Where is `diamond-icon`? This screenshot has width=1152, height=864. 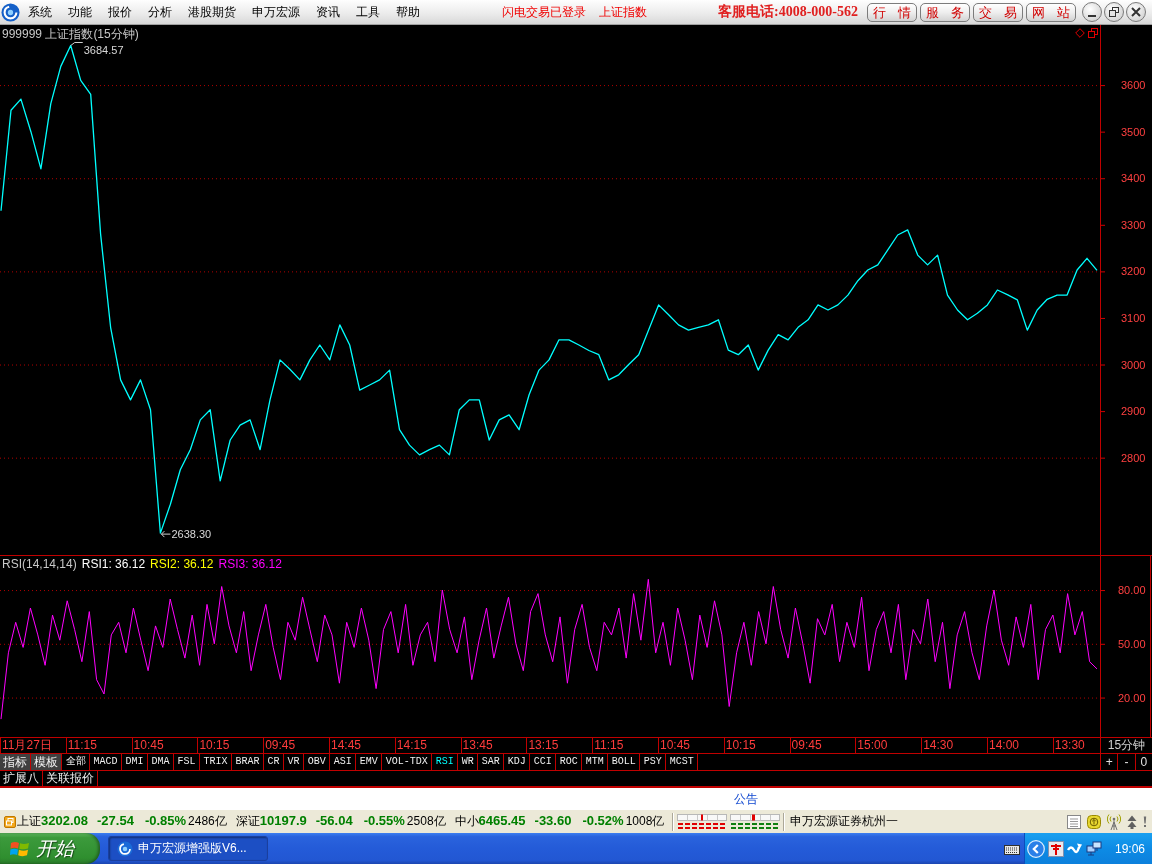
diamond-icon is located at coordinates (1080, 33).